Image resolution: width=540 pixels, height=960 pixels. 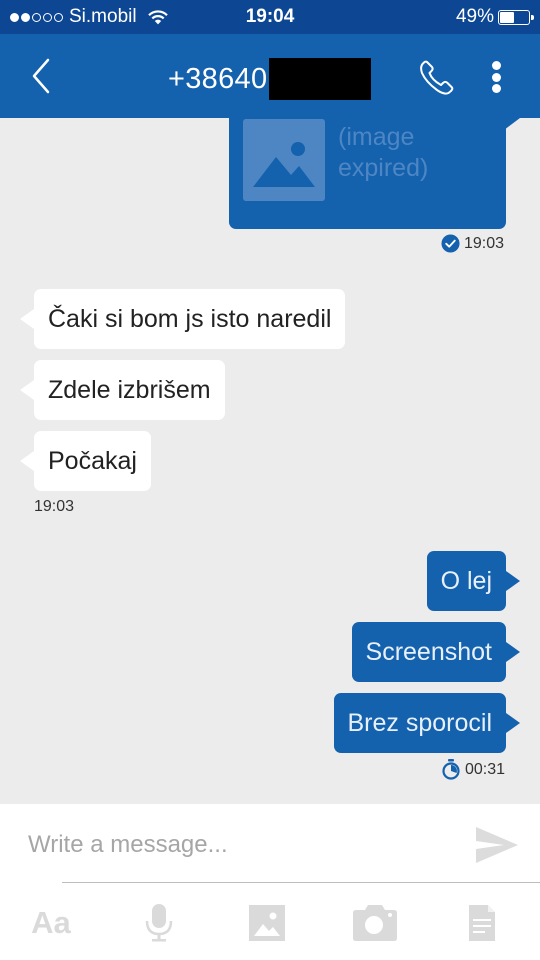 What do you see at coordinates (451, 769) in the screenshot?
I see `timer-icon` at bounding box center [451, 769].